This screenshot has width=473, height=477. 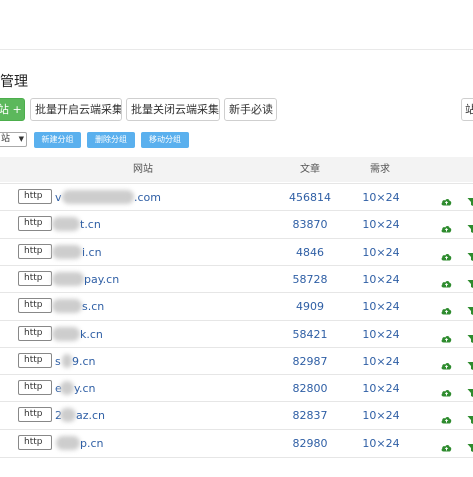 What do you see at coordinates (236, 361) in the screenshot?
I see `table-row: http s 9.cn 82987 10×24` at bounding box center [236, 361].